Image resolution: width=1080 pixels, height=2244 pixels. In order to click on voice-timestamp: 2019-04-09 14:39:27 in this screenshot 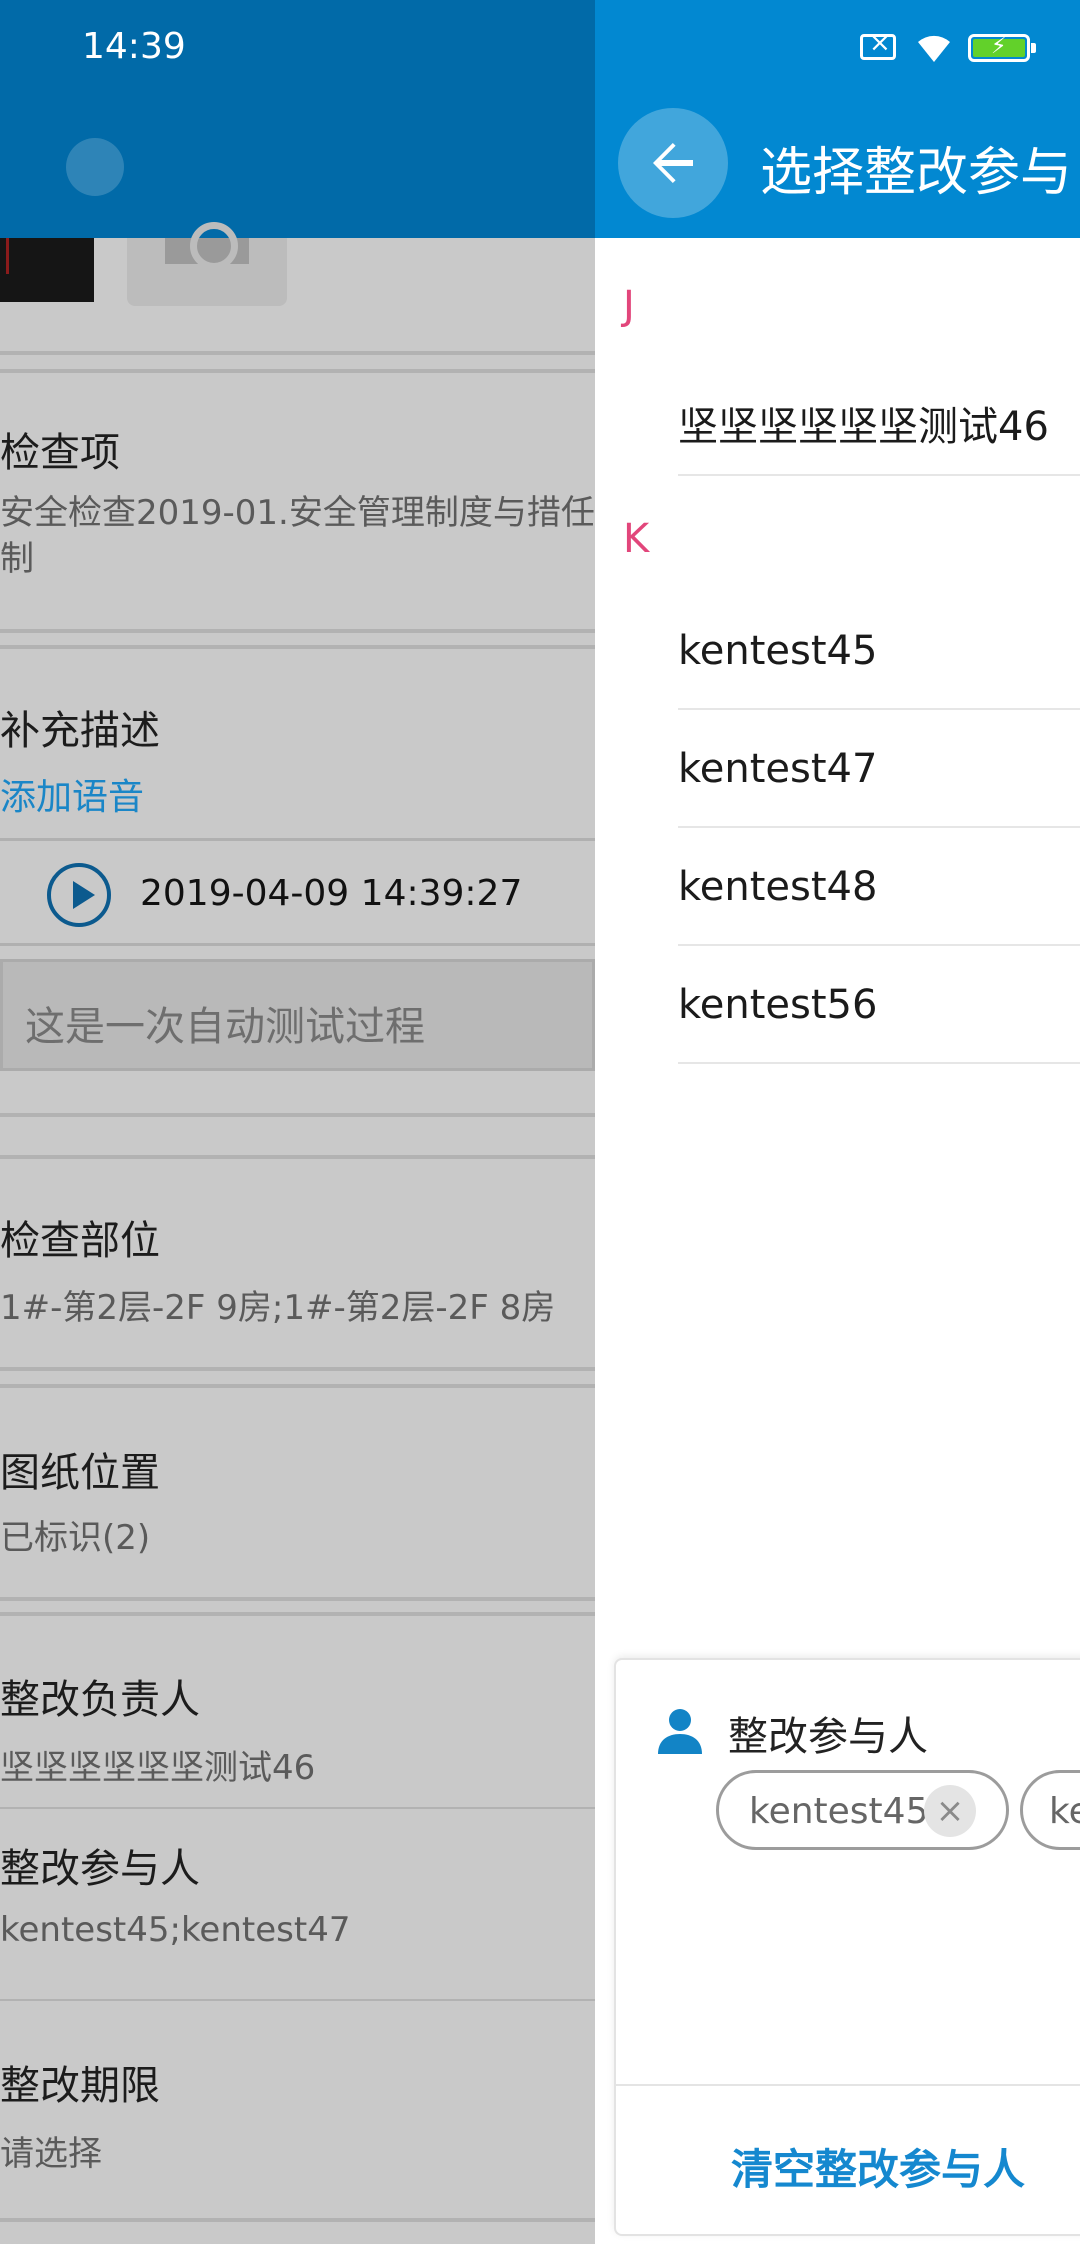, I will do `click(331, 893)`.